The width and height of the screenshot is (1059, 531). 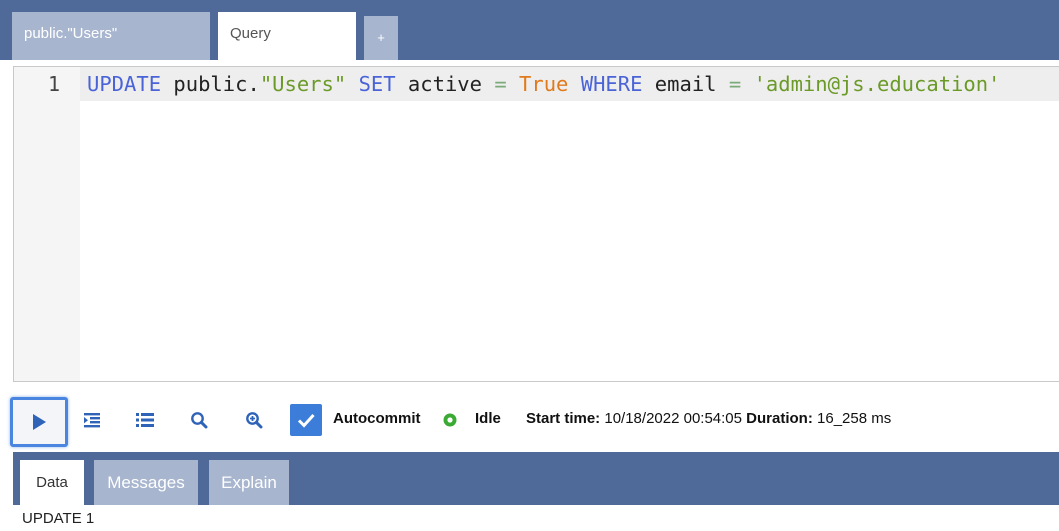 I want to click on start-time-value: 10/18/2022 00:54:05, so click(x=673, y=418).